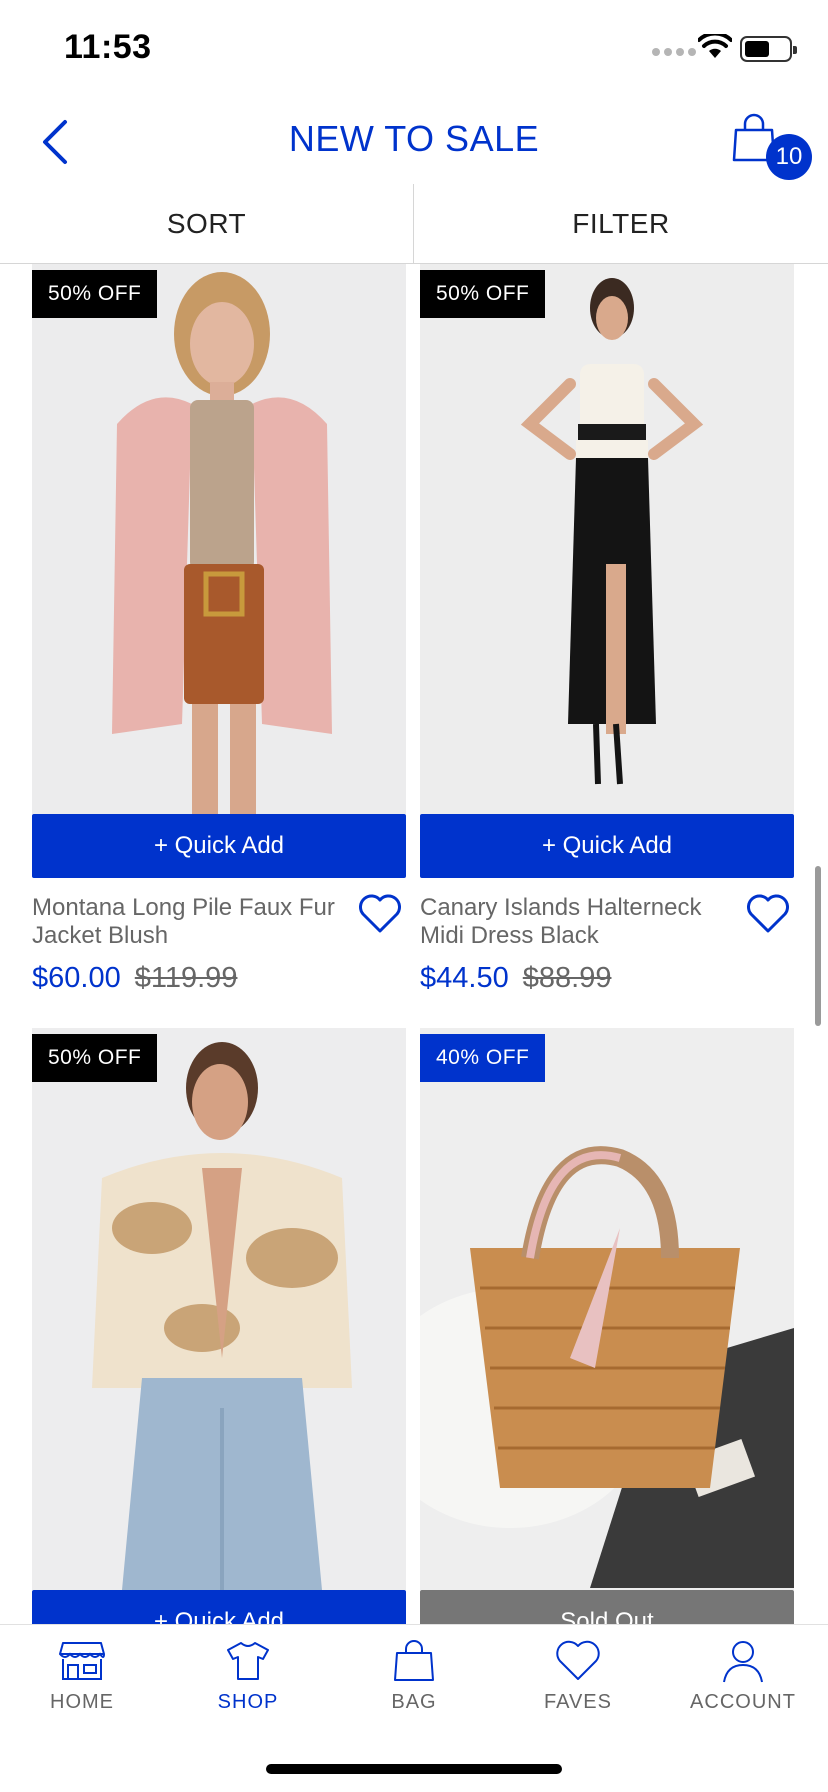 The height and width of the screenshot is (1792, 828). I want to click on tab-label: ACCOUNT, so click(743, 1702).